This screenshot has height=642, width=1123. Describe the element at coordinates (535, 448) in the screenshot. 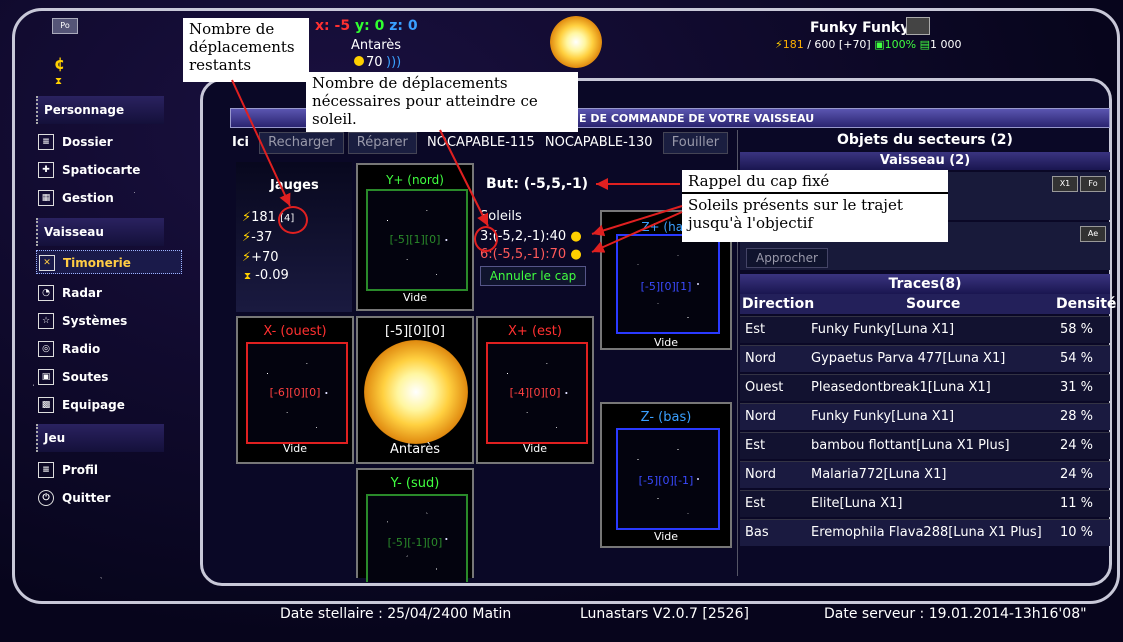

I see `sector-east-status: Vide` at that location.